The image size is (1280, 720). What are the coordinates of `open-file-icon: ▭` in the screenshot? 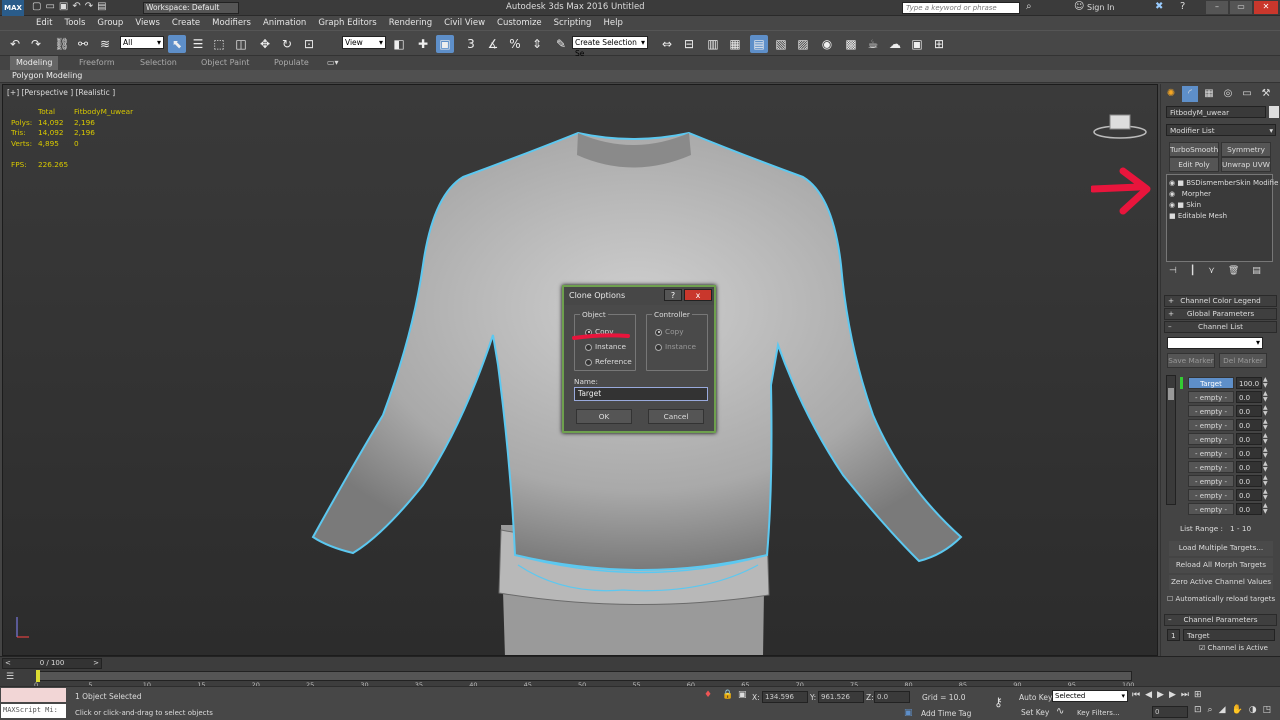 It's located at (51, 6).